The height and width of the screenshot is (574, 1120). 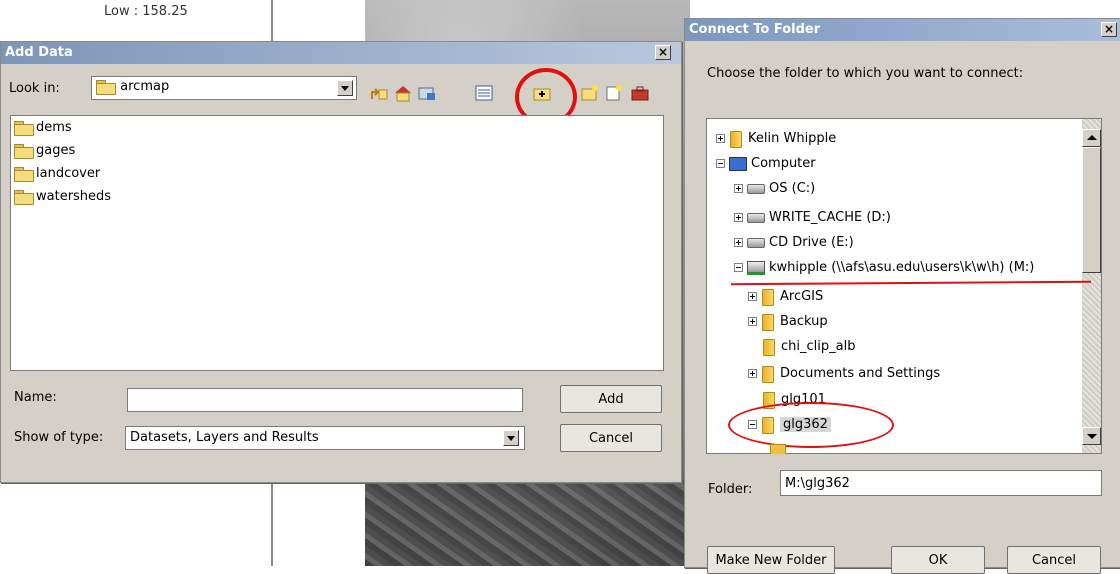 What do you see at coordinates (145, 86) in the screenshot?
I see `look-in-value: arcmap` at bounding box center [145, 86].